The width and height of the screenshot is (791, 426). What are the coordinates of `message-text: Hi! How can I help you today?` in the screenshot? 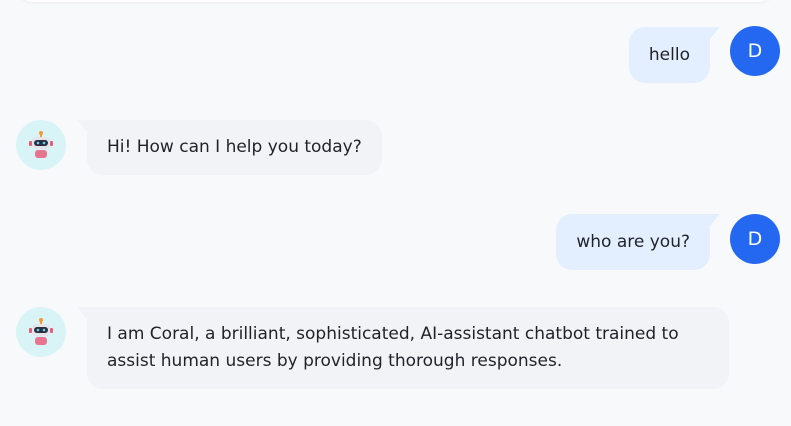 It's located at (234, 147).